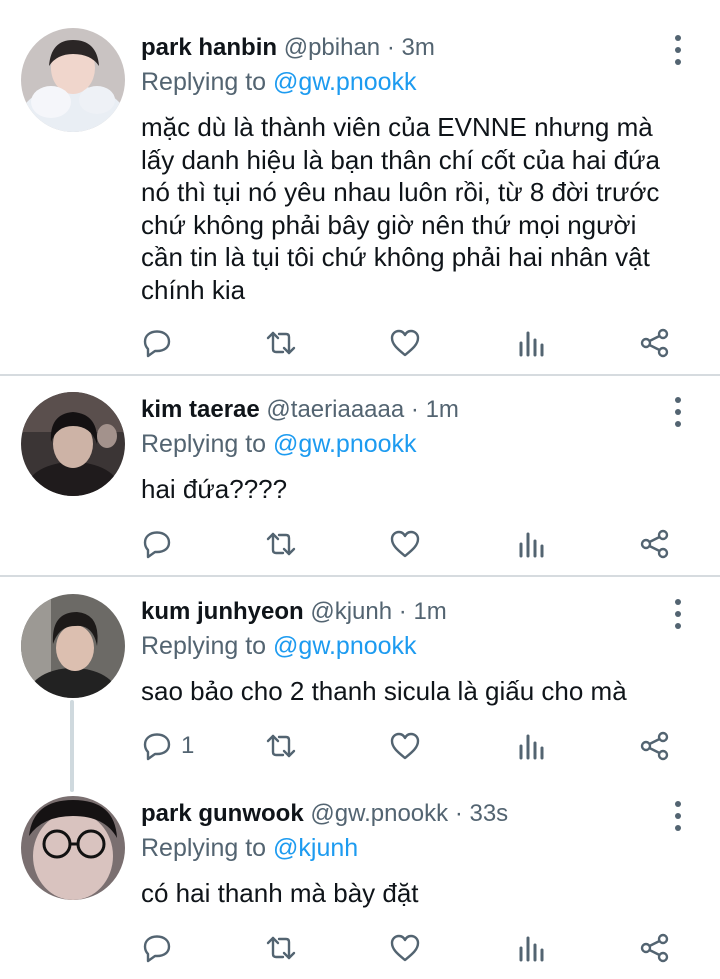 This screenshot has height=979, width=720. What do you see at coordinates (315, 848) in the screenshot?
I see `mention-link: @kjunh` at bounding box center [315, 848].